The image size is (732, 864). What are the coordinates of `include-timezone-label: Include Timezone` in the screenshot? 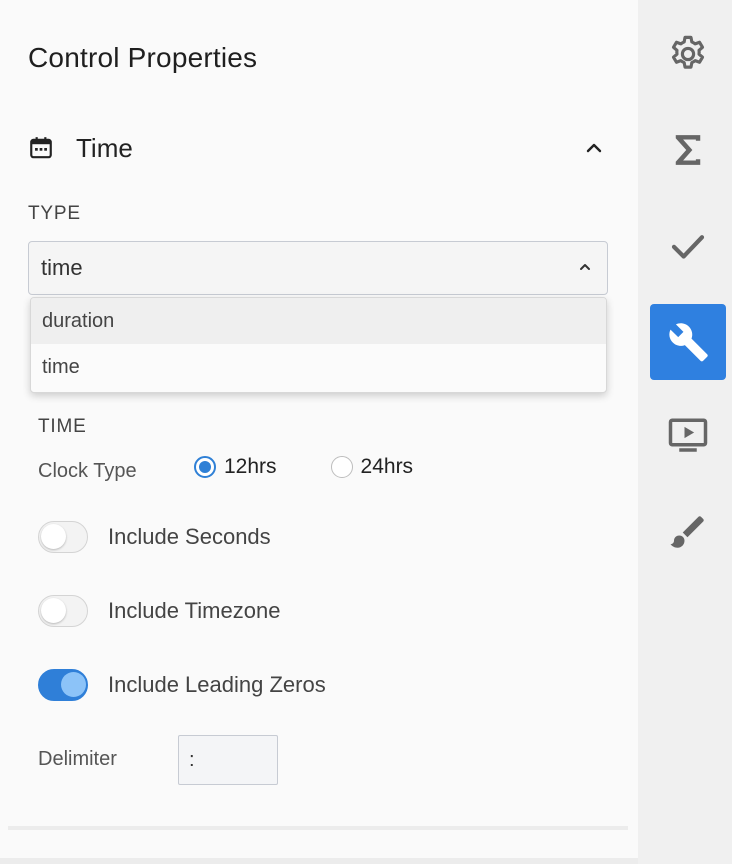 It's located at (194, 610).